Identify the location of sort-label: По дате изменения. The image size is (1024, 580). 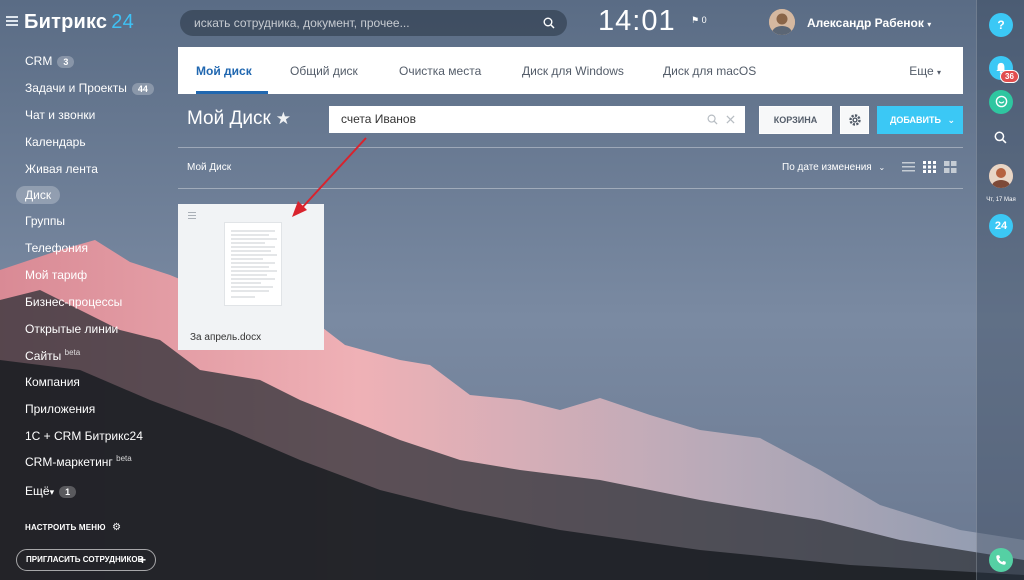
(827, 167).